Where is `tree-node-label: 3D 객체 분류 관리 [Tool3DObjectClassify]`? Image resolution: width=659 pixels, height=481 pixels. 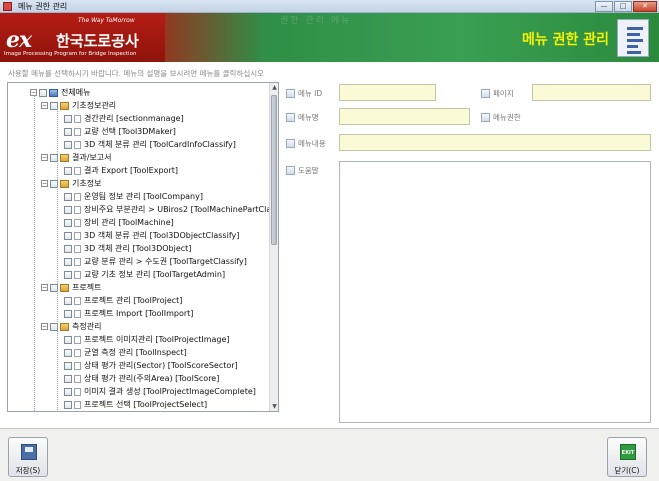 tree-node-label: 3D 객체 분류 관리 [Tool3DObjectClassify] is located at coordinates (162, 235).